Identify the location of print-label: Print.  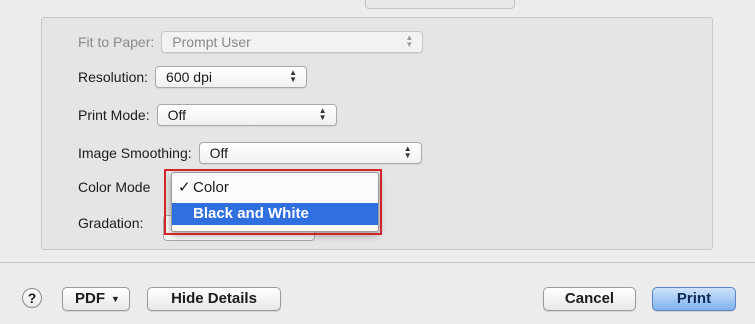
(694, 298).